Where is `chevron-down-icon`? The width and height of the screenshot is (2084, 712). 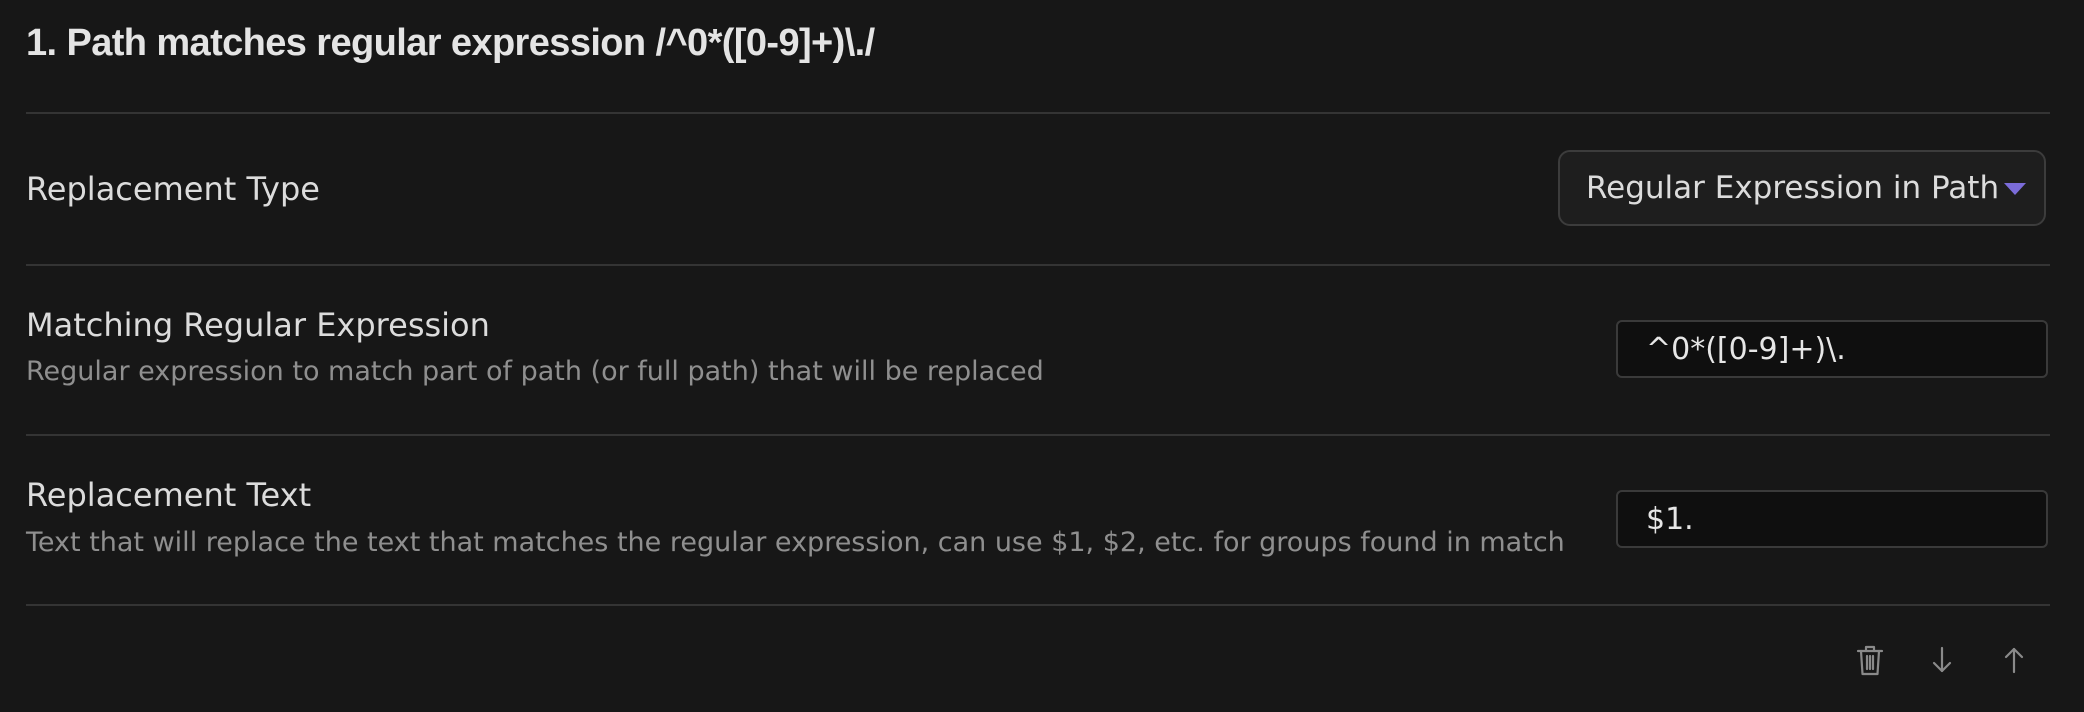
chevron-down-icon is located at coordinates (2015, 189).